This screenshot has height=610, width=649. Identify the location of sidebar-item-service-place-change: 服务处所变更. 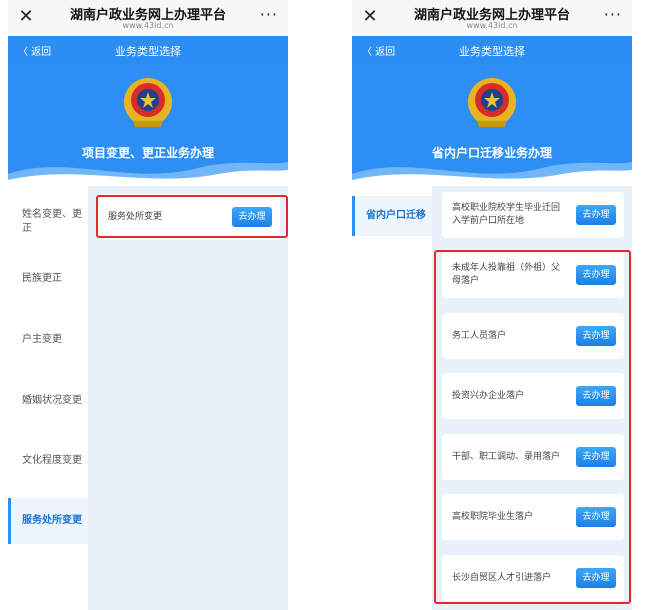
(48, 521).